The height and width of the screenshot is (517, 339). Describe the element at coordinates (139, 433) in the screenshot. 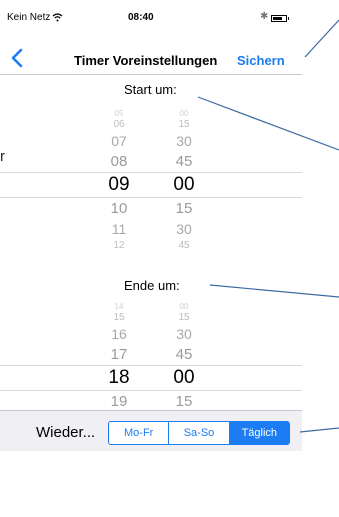

I see `segment-mo-fr: Mo-Fr` at that location.